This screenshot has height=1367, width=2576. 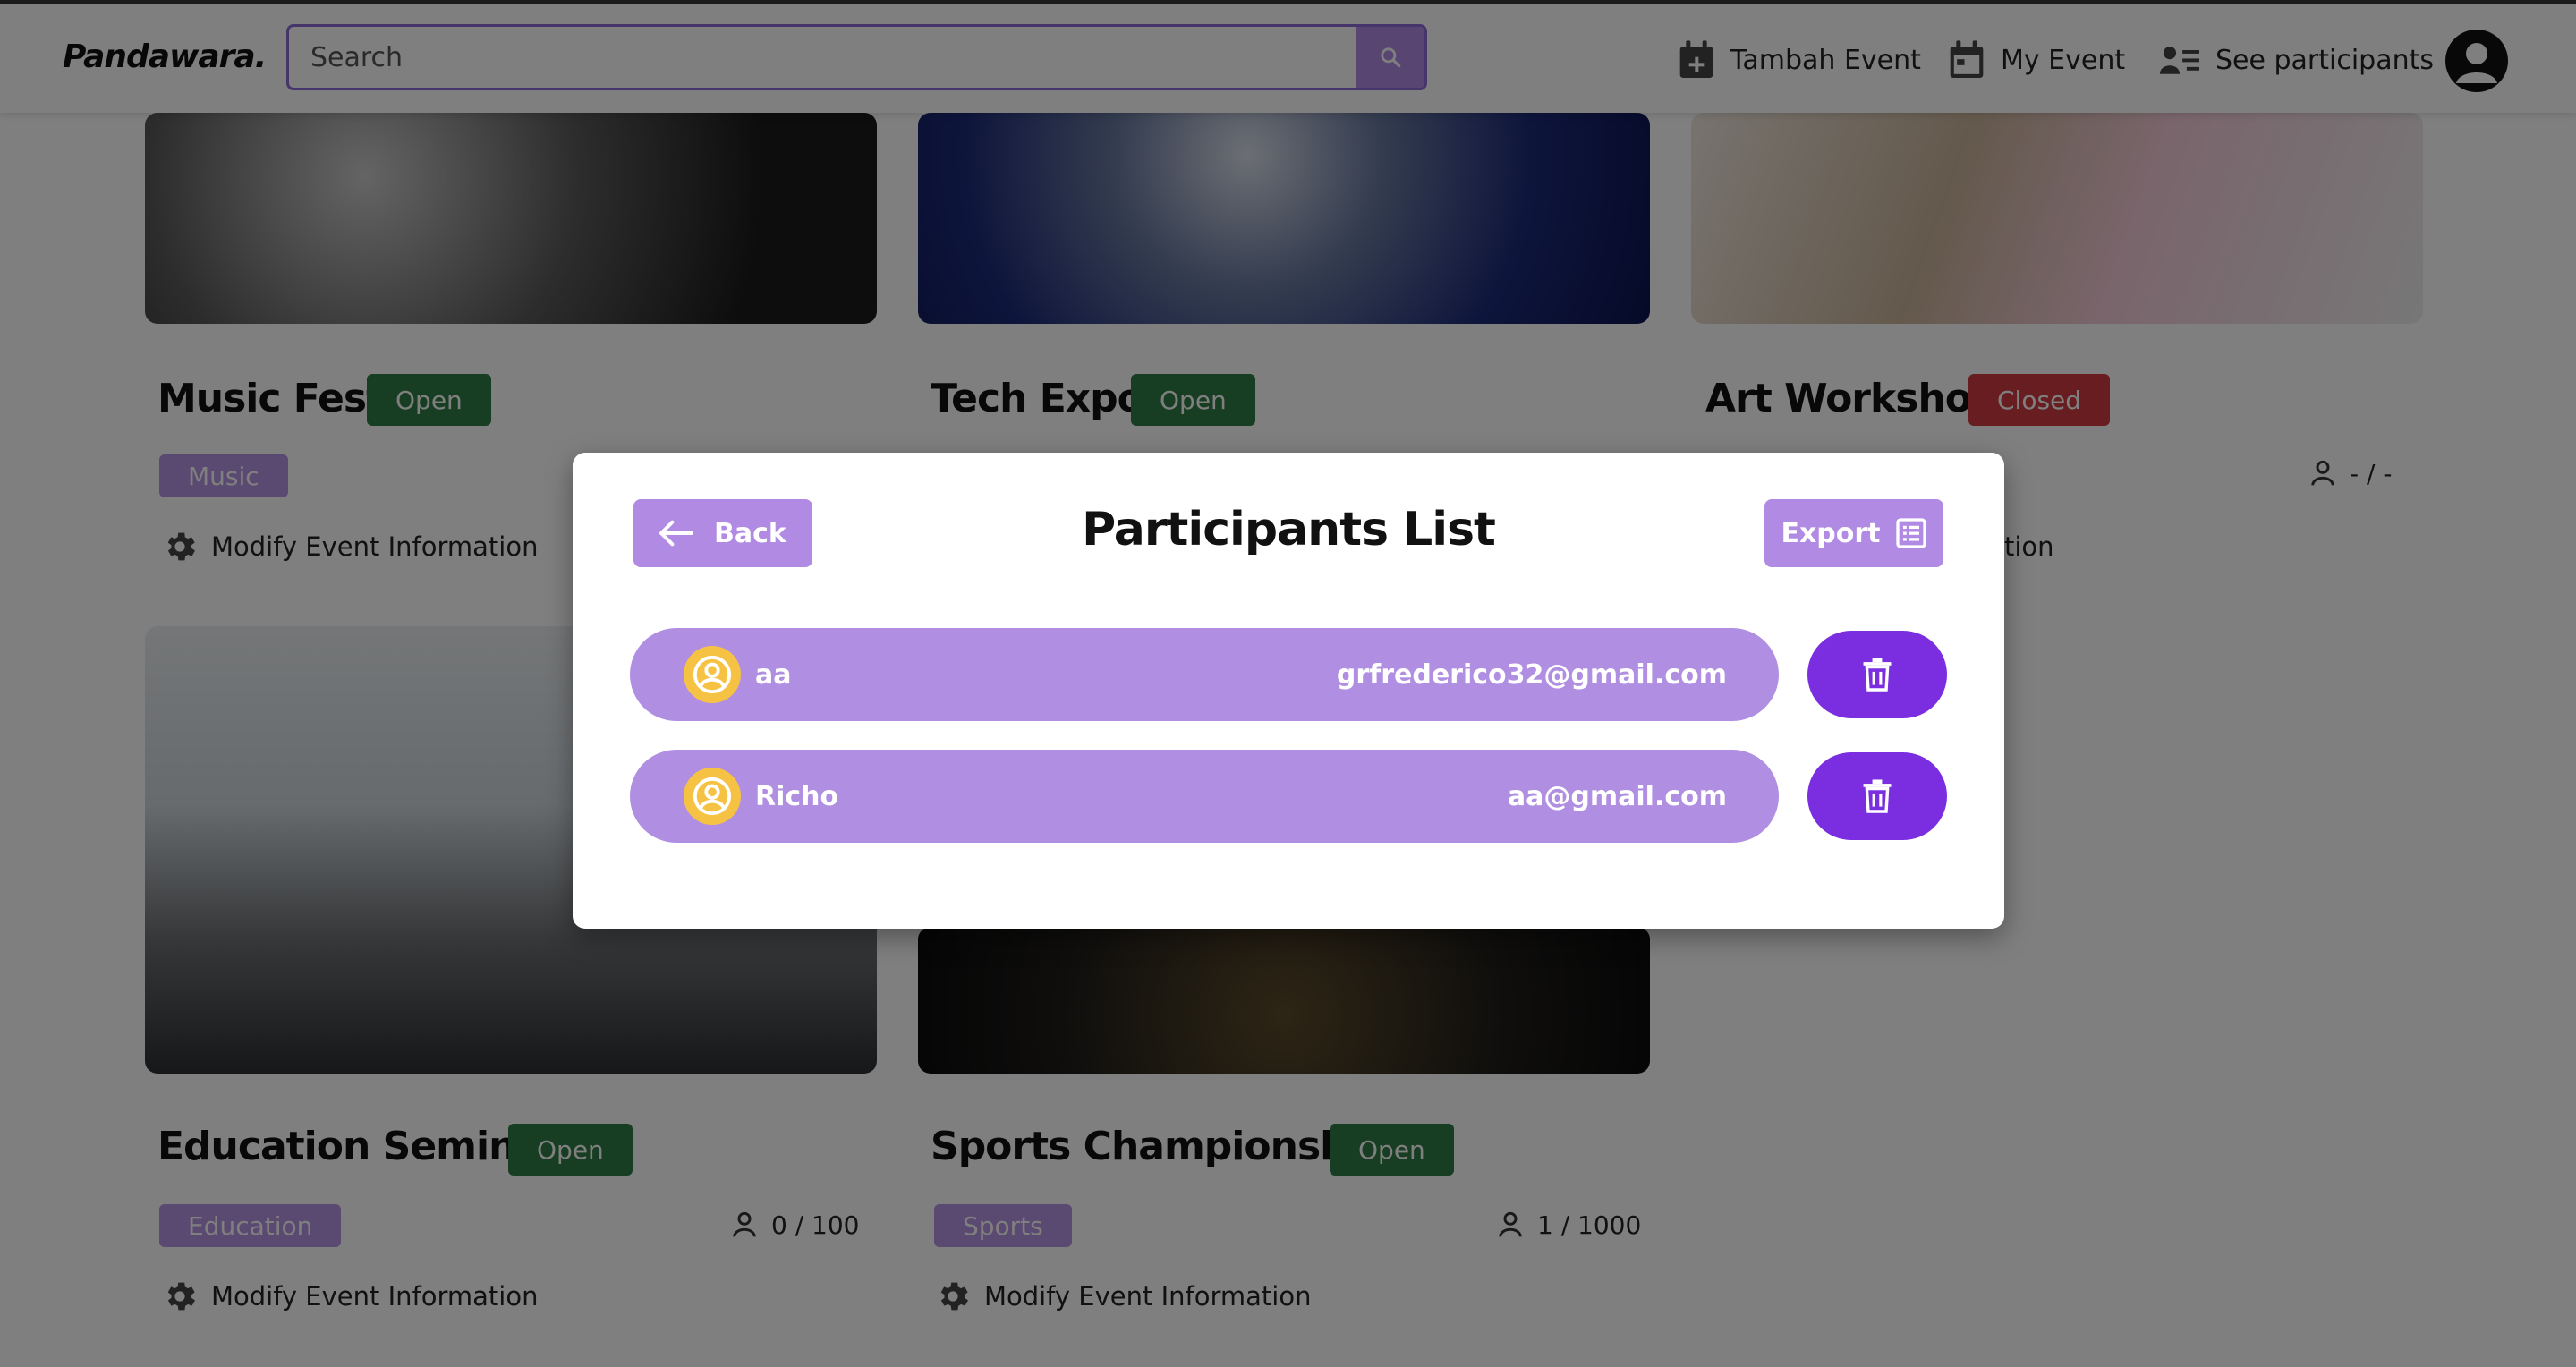 What do you see at coordinates (750, 533) in the screenshot?
I see `back-button-label: Back` at bounding box center [750, 533].